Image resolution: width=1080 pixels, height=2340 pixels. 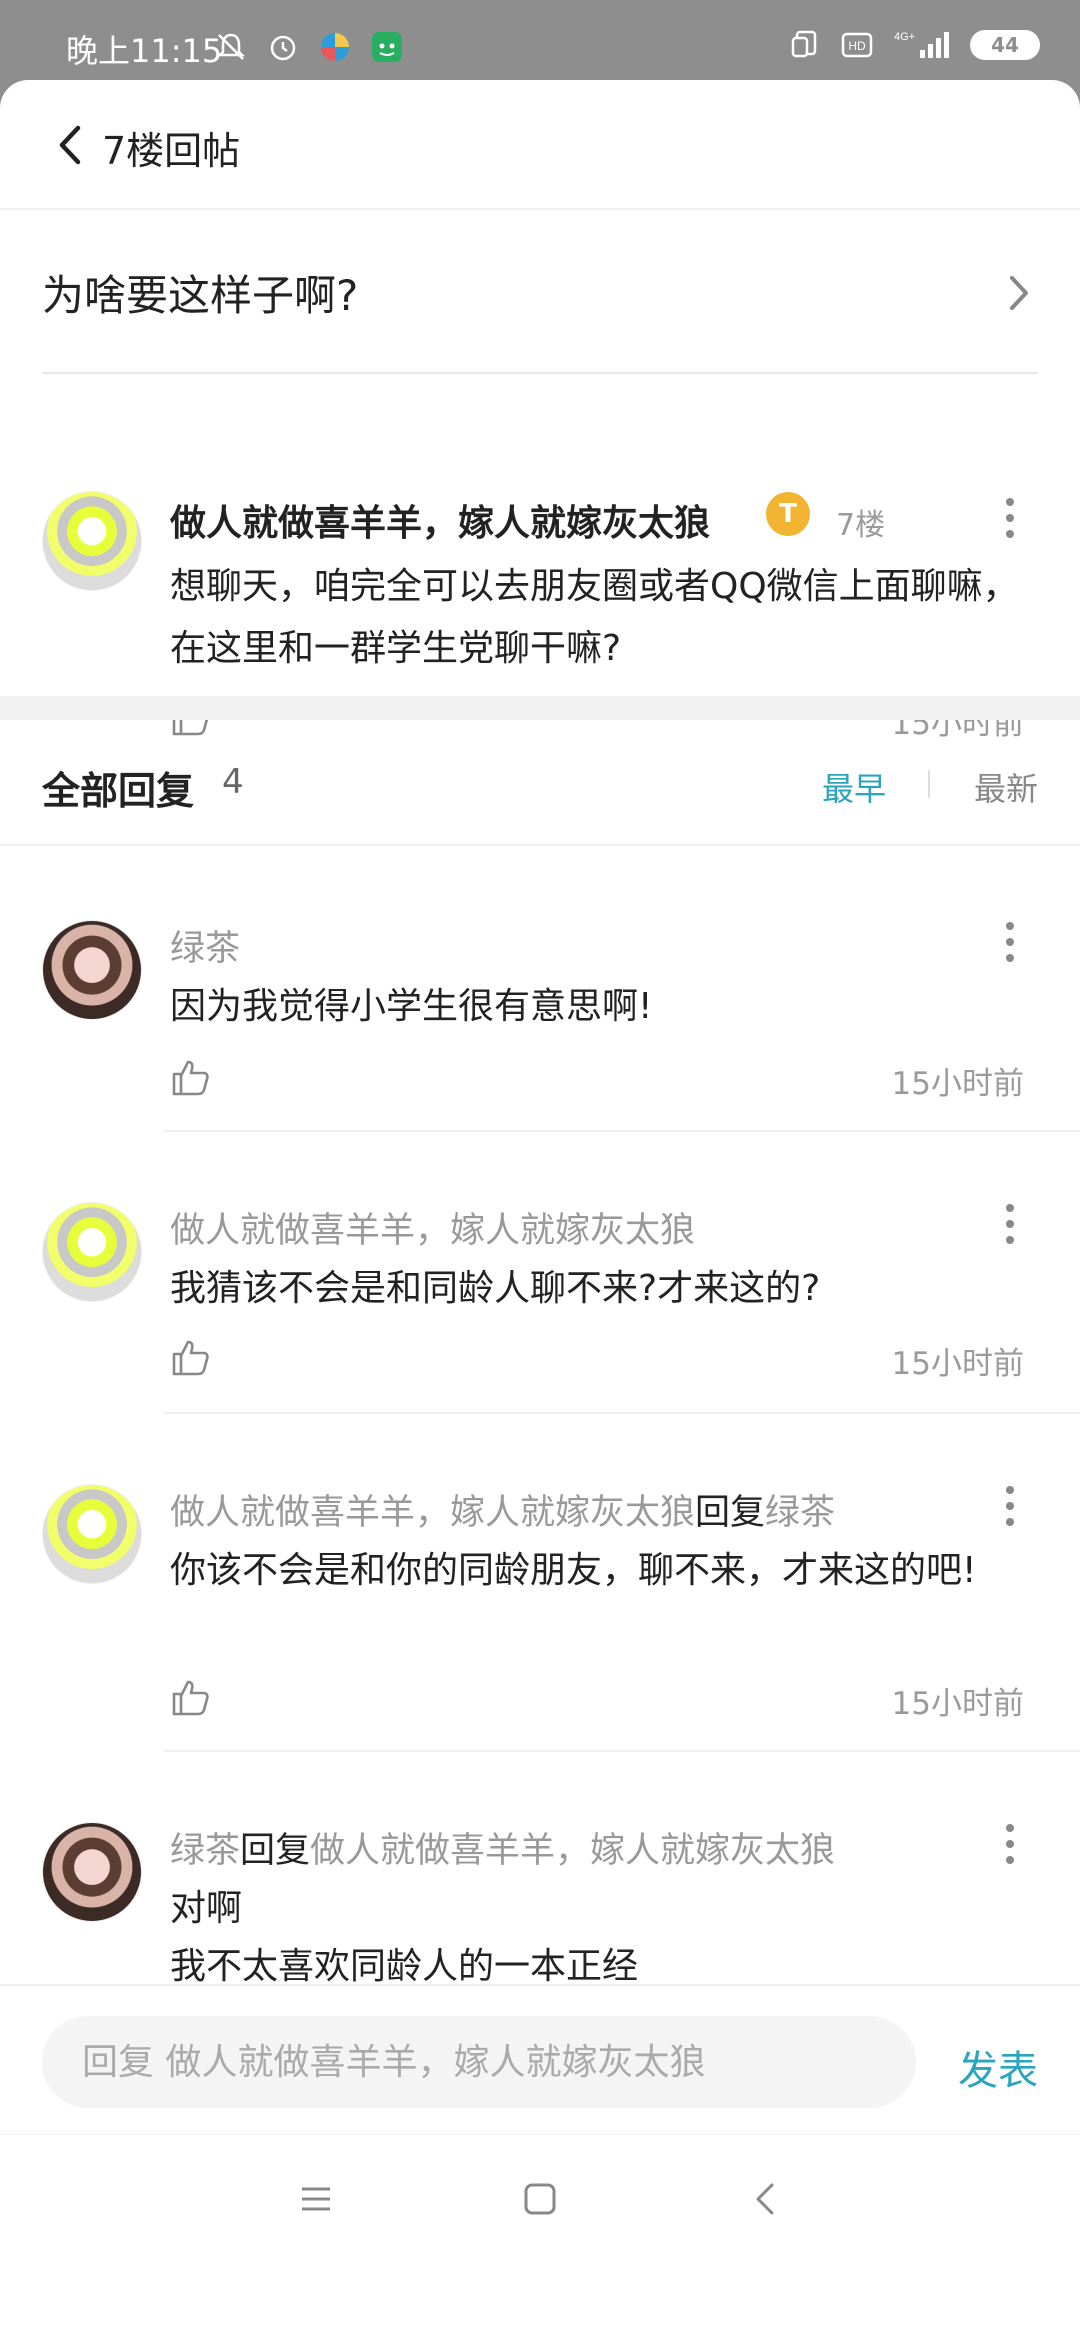 What do you see at coordinates (233, 782) in the screenshot?
I see `replies-count: 4` at bounding box center [233, 782].